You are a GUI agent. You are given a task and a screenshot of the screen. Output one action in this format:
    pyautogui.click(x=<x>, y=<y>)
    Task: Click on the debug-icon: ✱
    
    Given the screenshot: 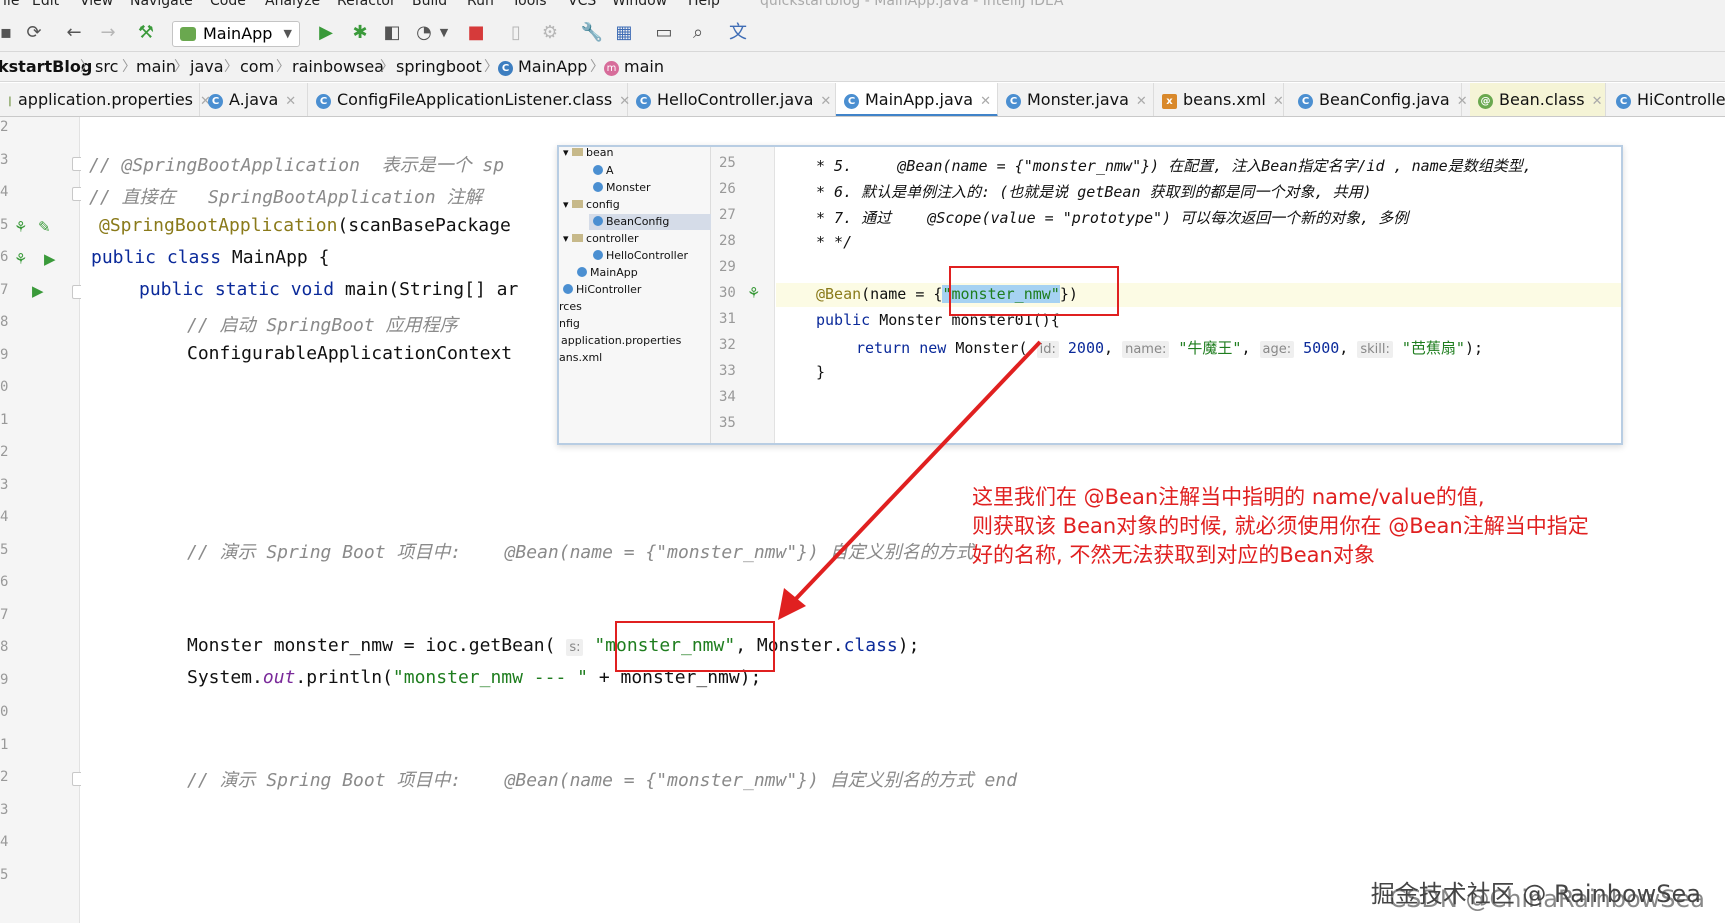 What is the action you would take?
    pyautogui.click(x=360, y=33)
    